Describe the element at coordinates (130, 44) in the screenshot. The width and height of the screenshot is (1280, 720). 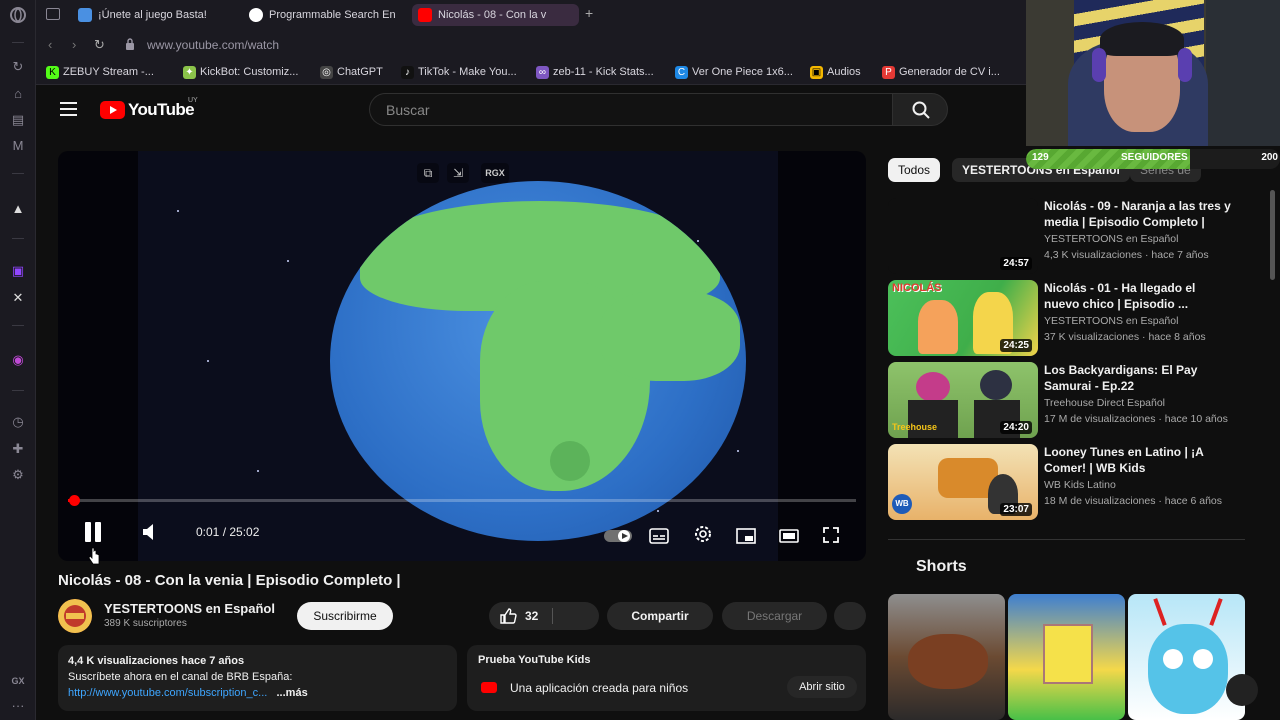
I see `lock-icon` at that location.